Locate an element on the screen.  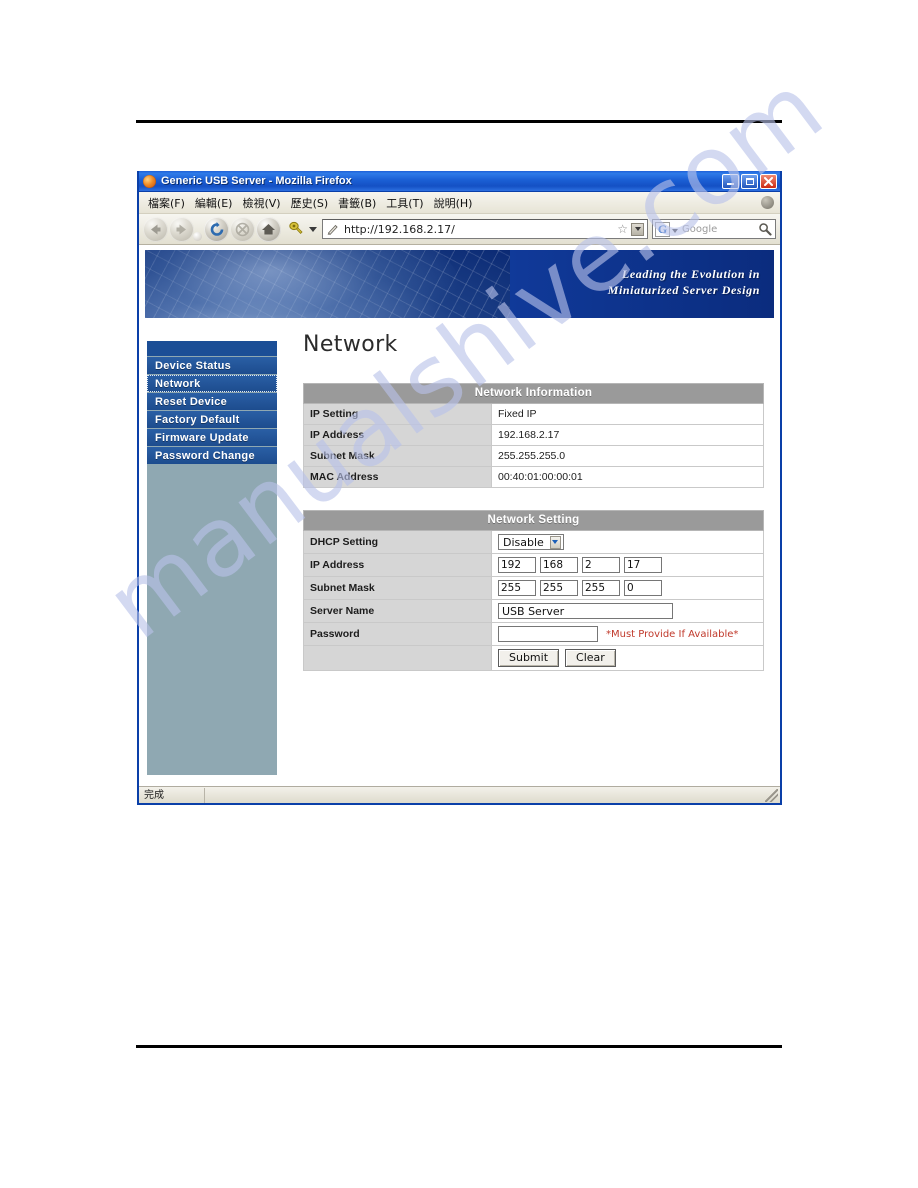
close-icon is located at coordinates (768, 181).